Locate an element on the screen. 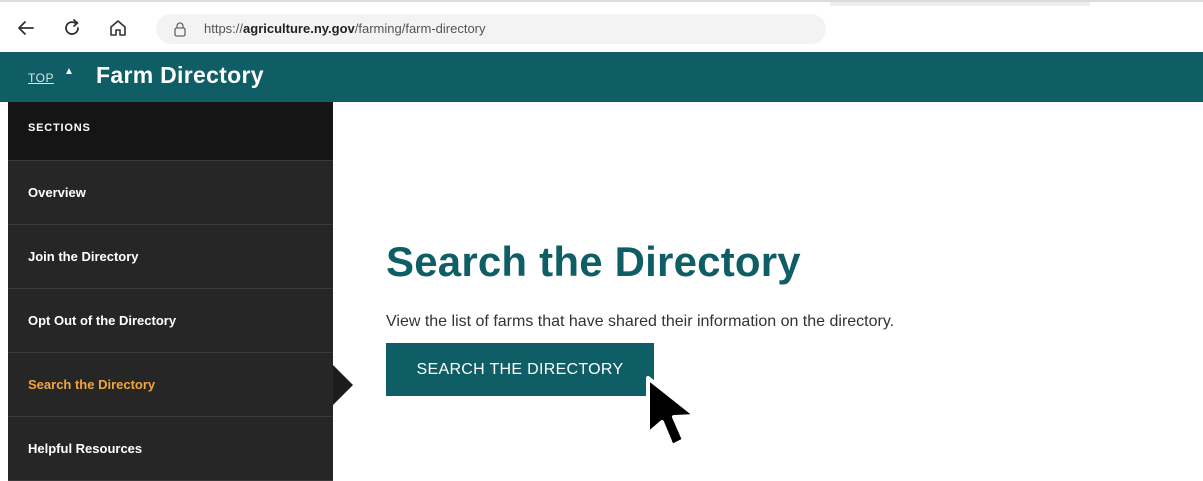 The width and height of the screenshot is (1203, 481). sidebar-item-search-the-directory: Search the Directory is located at coordinates (170, 385).